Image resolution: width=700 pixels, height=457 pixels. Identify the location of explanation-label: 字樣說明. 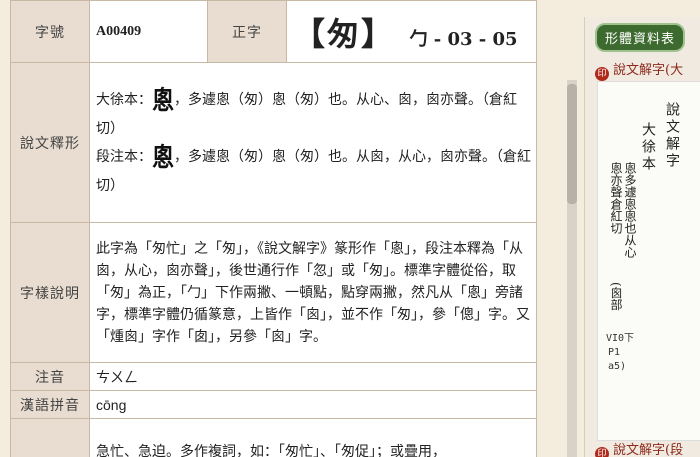
(50, 292).